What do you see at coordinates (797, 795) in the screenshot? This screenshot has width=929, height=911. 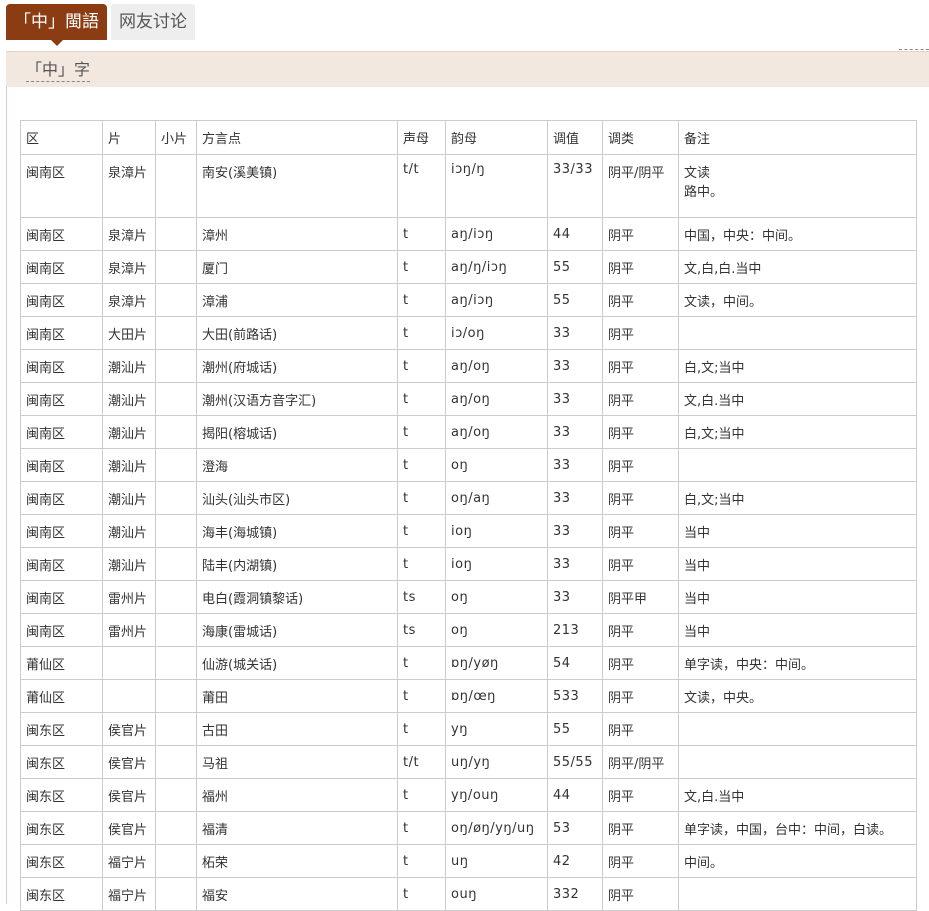 I see `cell-notes: 文,白.当中` at bounding box center [797, 795].